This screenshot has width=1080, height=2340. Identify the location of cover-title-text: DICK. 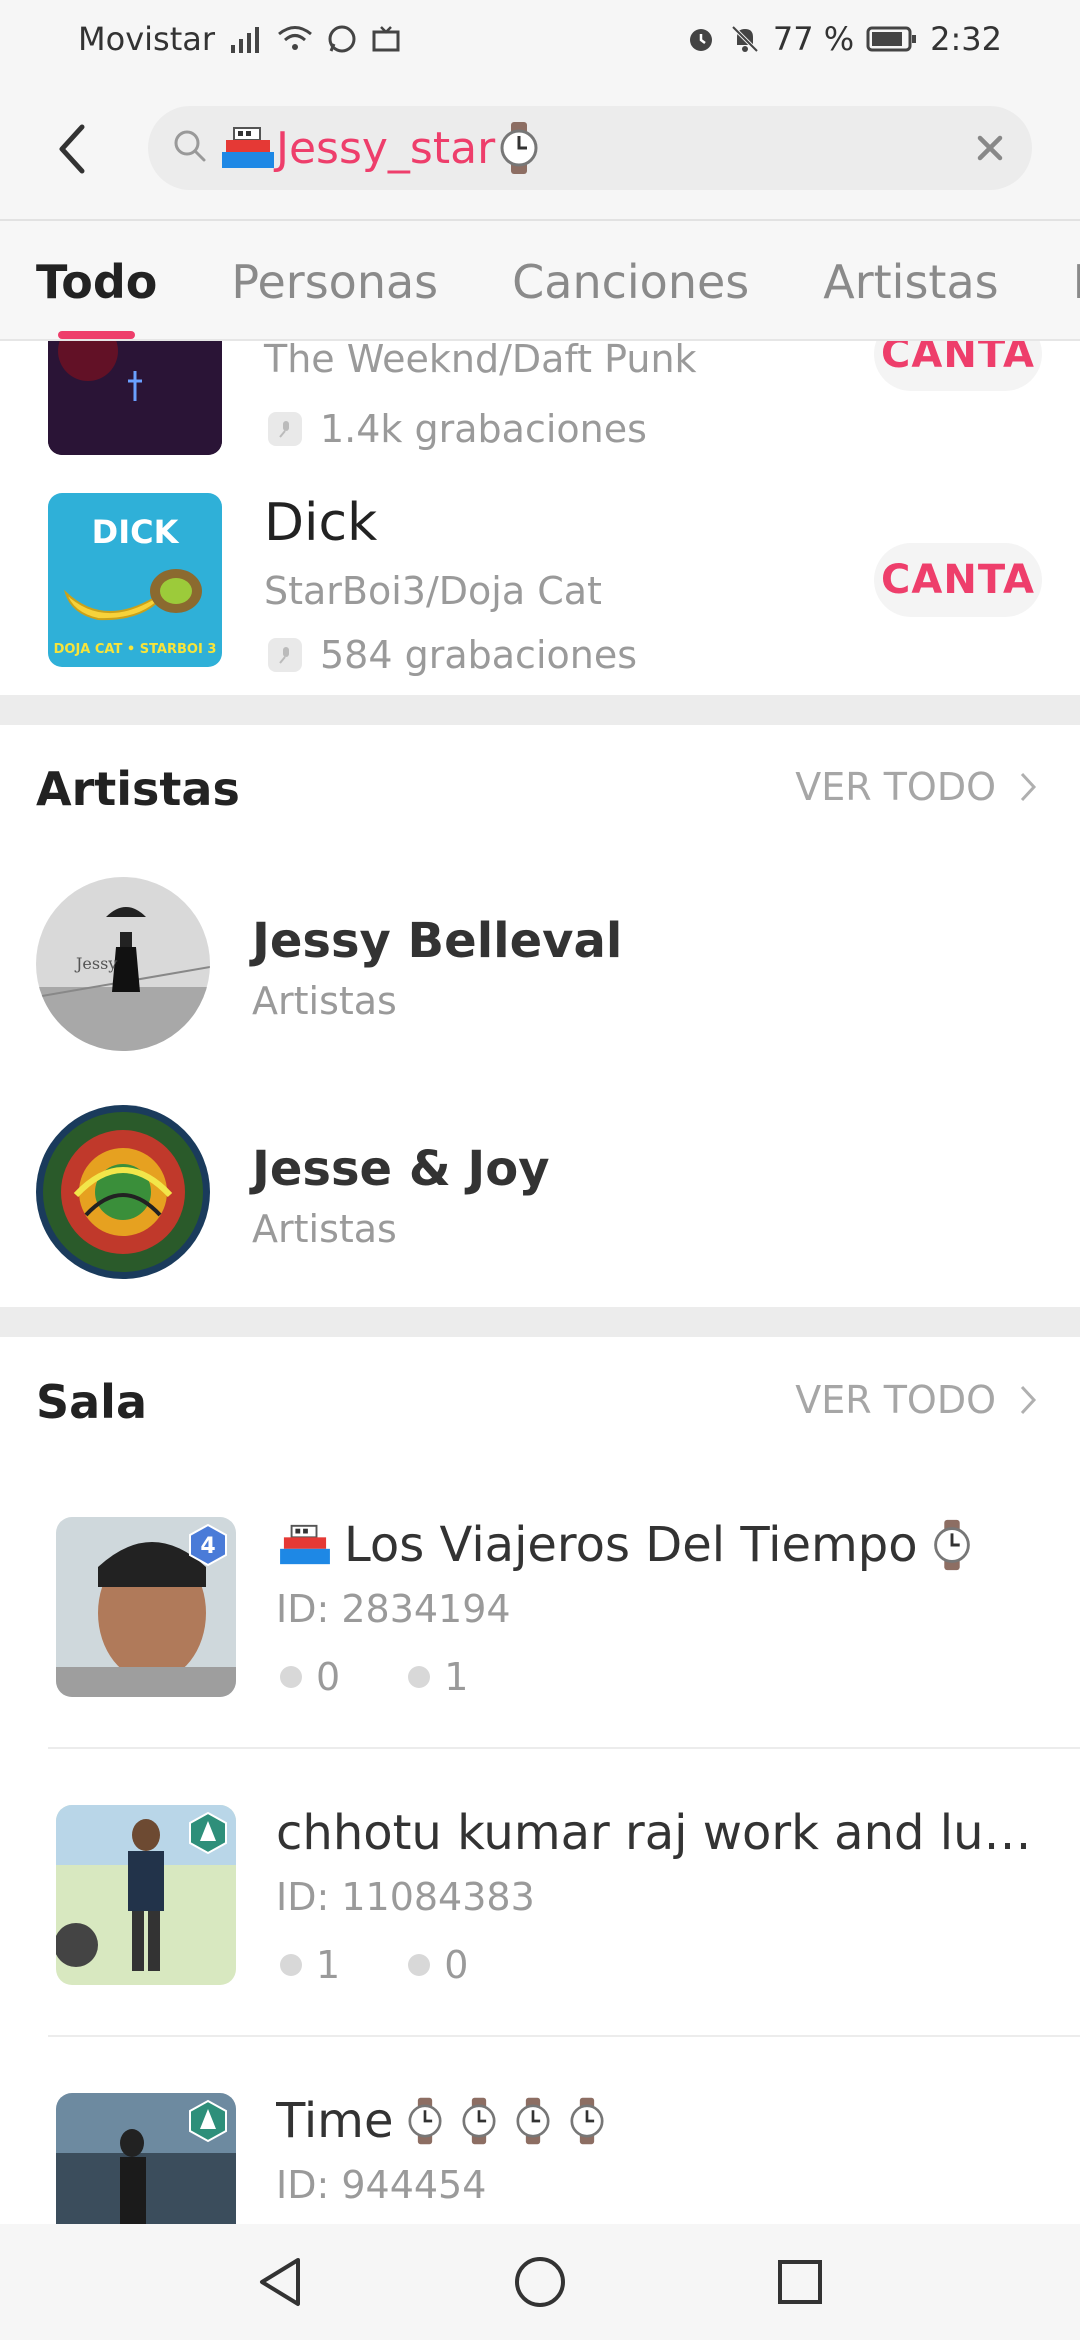
(136, 532).